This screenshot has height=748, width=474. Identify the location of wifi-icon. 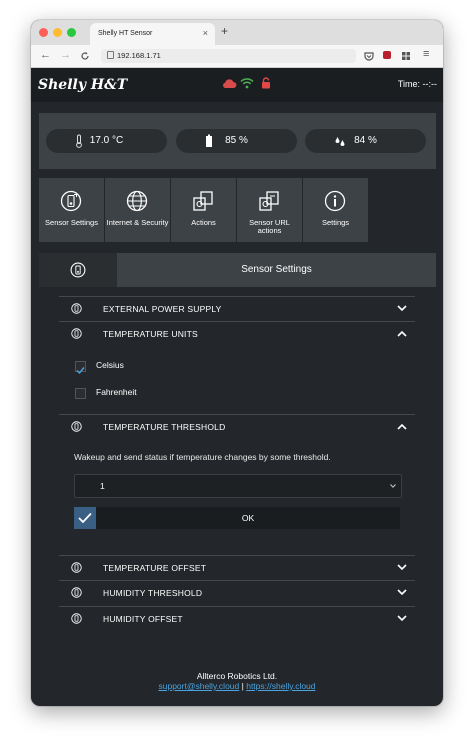
(247, 83).